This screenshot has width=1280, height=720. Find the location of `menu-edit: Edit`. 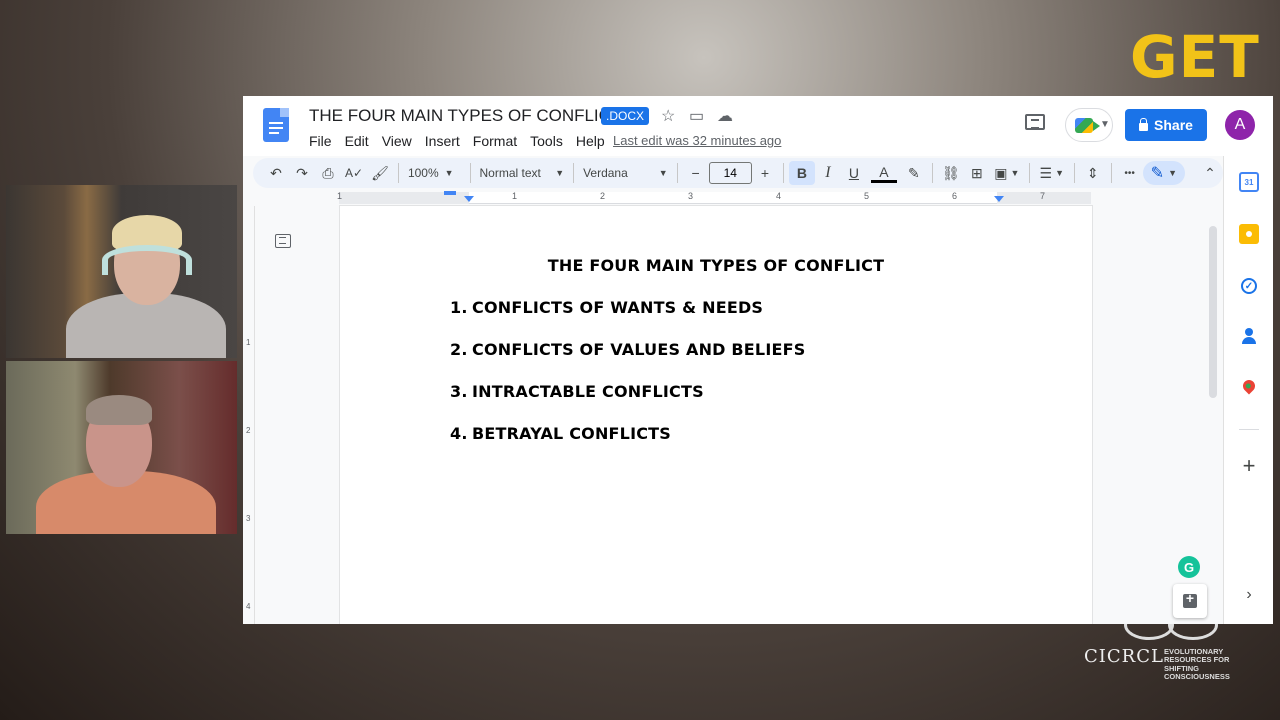

menu-edit: Edit is located at coordinates (357, 141).